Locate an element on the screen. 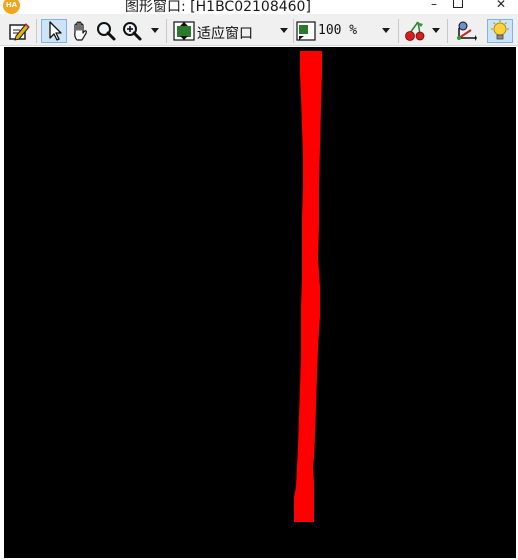 This screenshot has height=560, width=518. fit-window-icon is located at coordinates (184, 31).